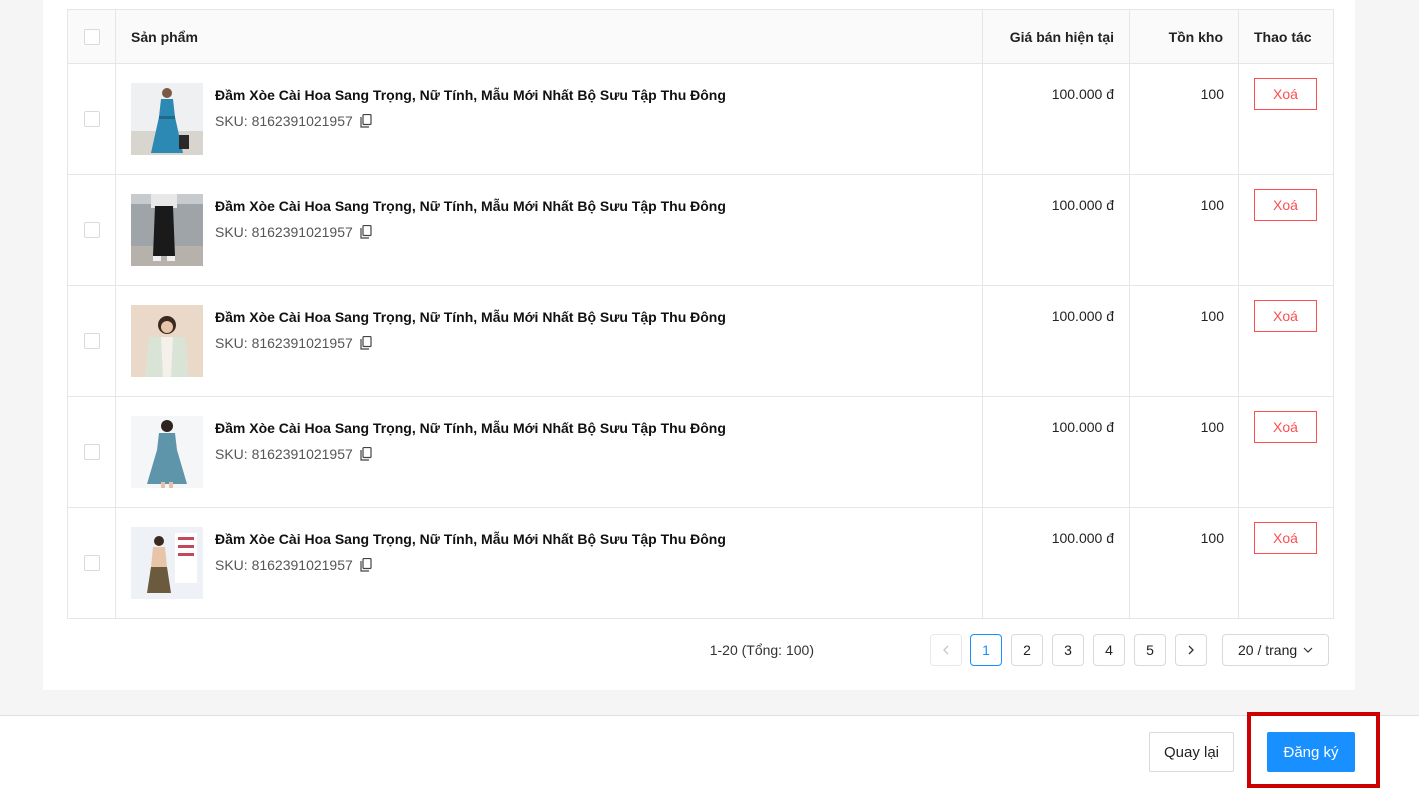 The height and width of the screenshot is (801, 1419). What do you see at coordinates (1184, 36) in the screenshot?
I see `header-stock: Tồn kho` at bounding box center [1184, 36].